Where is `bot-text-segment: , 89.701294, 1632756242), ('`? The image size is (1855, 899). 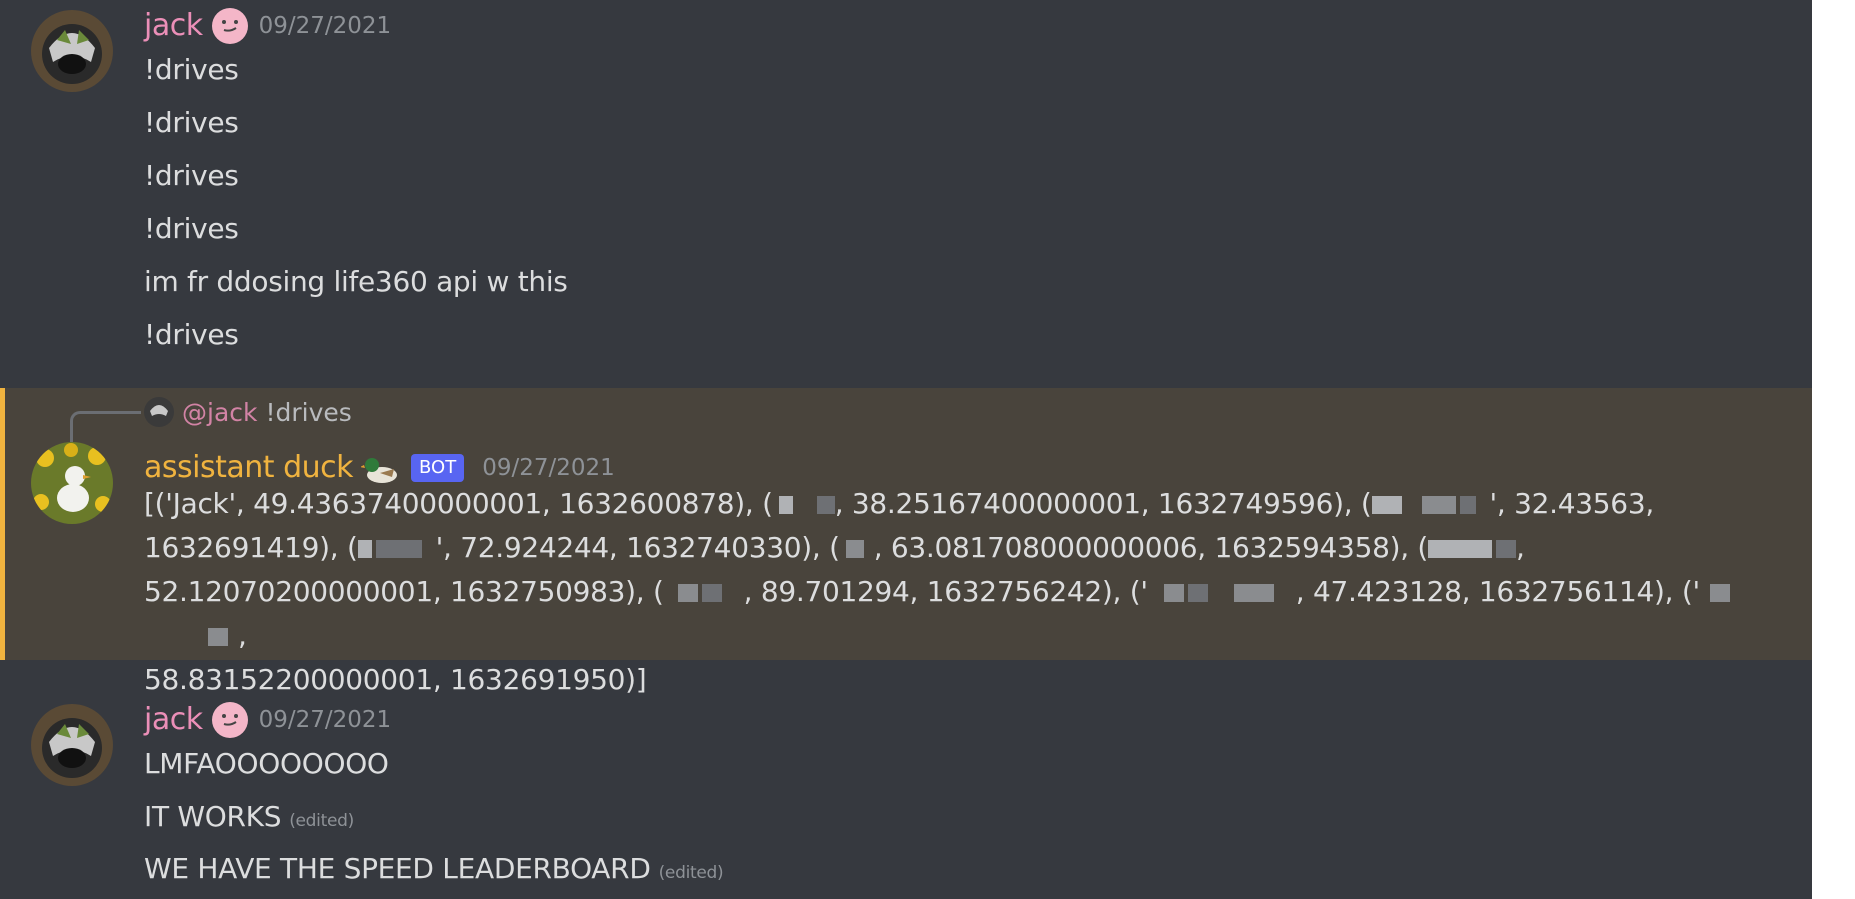
bot-text-segment: , 89.701294, 1632756242), (' is located at coordinates (945, 591).